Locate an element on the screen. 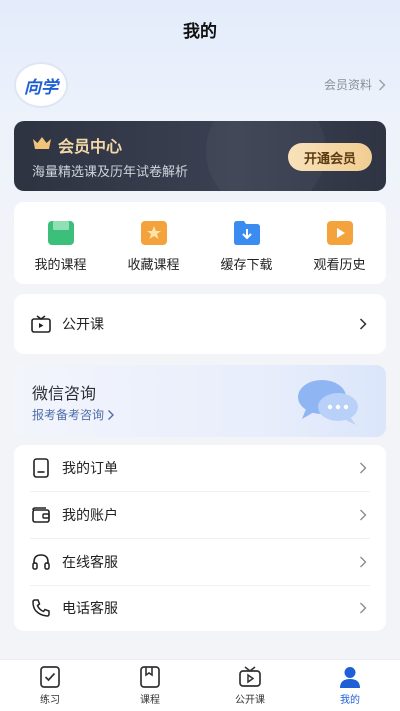 The image size is (400, 711). quick-links-card: 我的课程 收藏课程 缓存下载 观看历史 is located at coordinates (200, 243).